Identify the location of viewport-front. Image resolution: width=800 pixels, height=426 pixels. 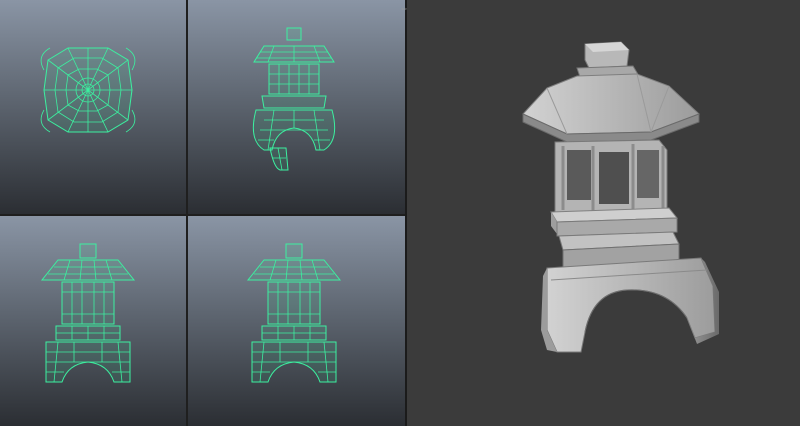
(93, 321).